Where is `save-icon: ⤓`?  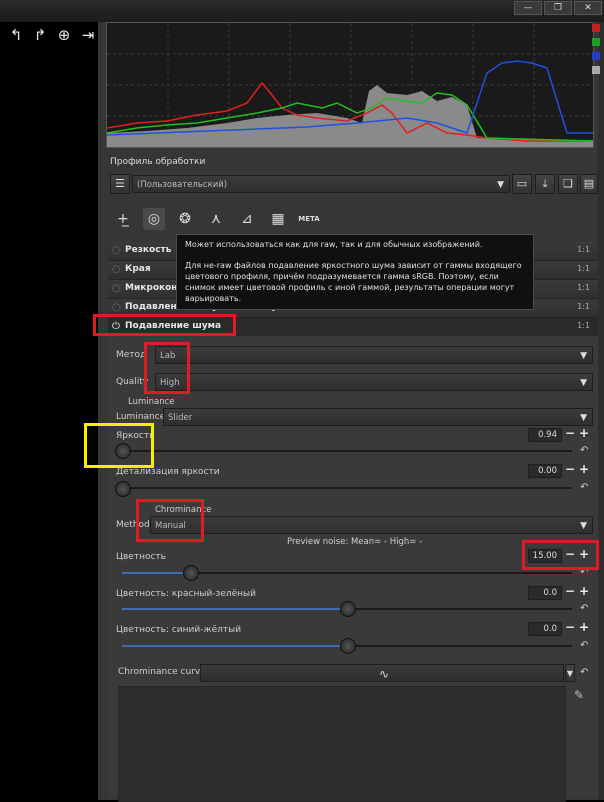 save-icon: ⤓ is located at coordinates (545, 183).